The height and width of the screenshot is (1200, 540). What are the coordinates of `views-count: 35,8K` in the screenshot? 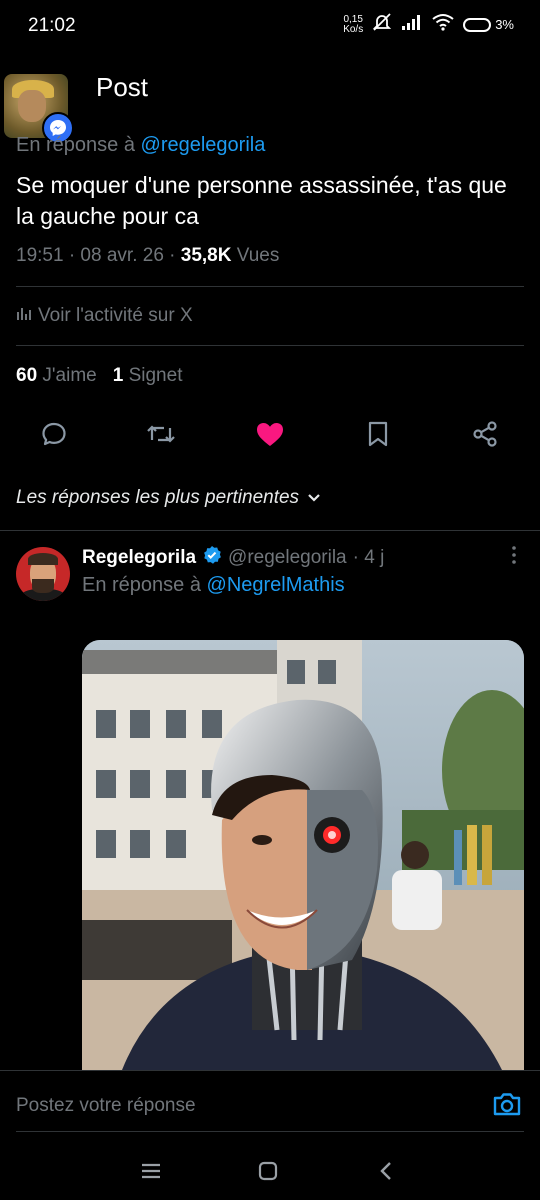 It's located at (206, 255).